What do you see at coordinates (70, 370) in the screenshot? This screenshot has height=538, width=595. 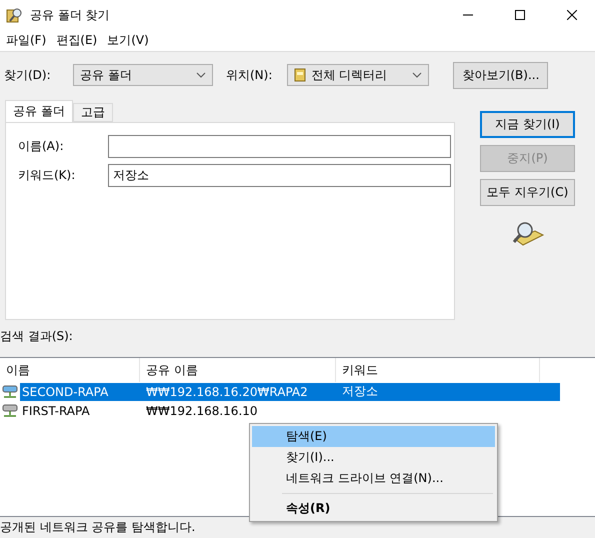 I see `column-header: 이름` at bounding box center [70, 370].